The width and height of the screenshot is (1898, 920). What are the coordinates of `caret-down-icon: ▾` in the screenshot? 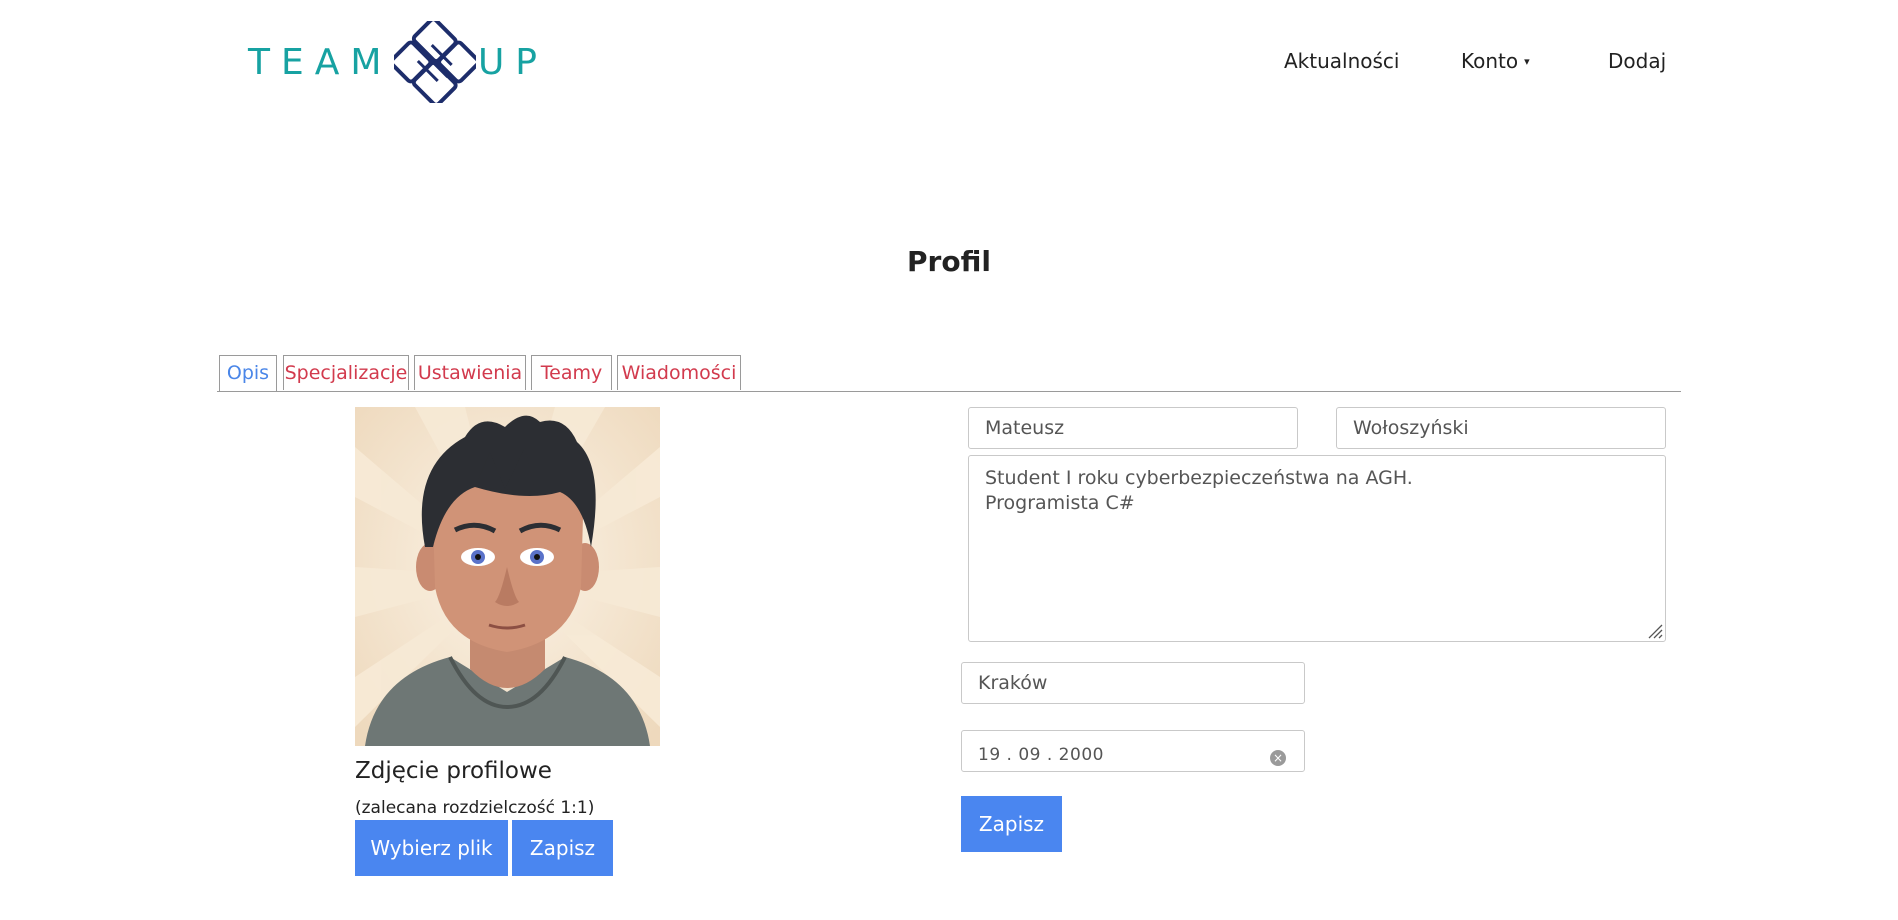 It's located at (1527, 61).